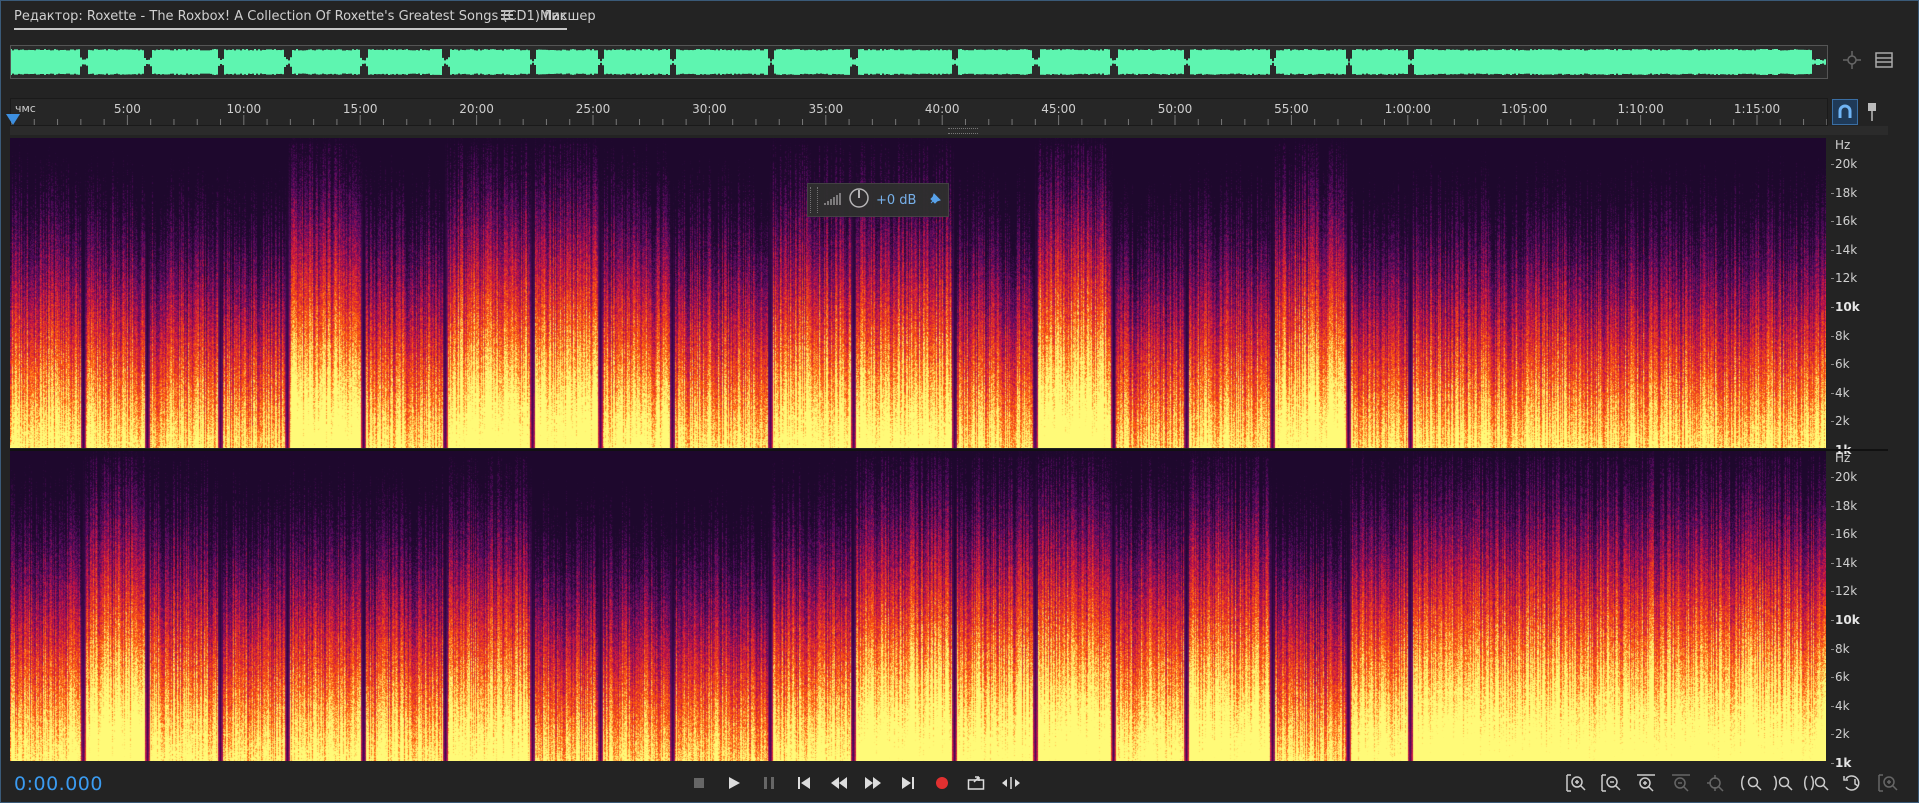 The height and width of the screenshot is (803, 1919). Describe the element at coordinates (826, 109) in the screenshot. I see `ruler-tick-label: 35:00` at that location.